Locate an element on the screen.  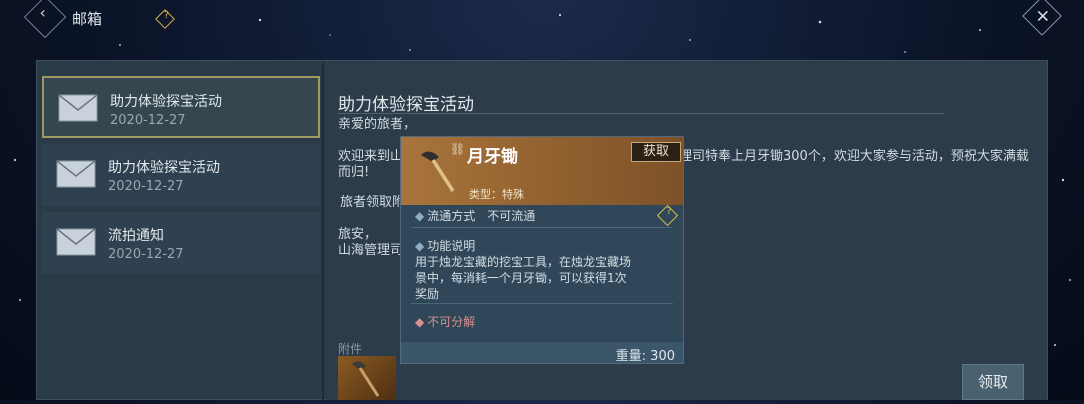
item-type: 类型：特殊 is located at coordinates (496, 194).